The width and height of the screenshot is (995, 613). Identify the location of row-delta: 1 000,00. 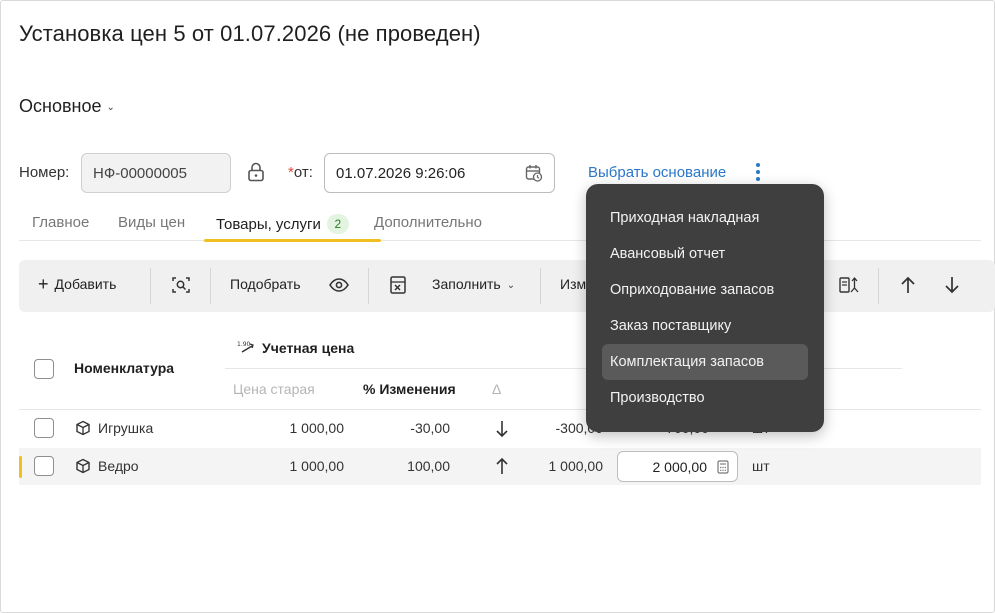
(576, 466).